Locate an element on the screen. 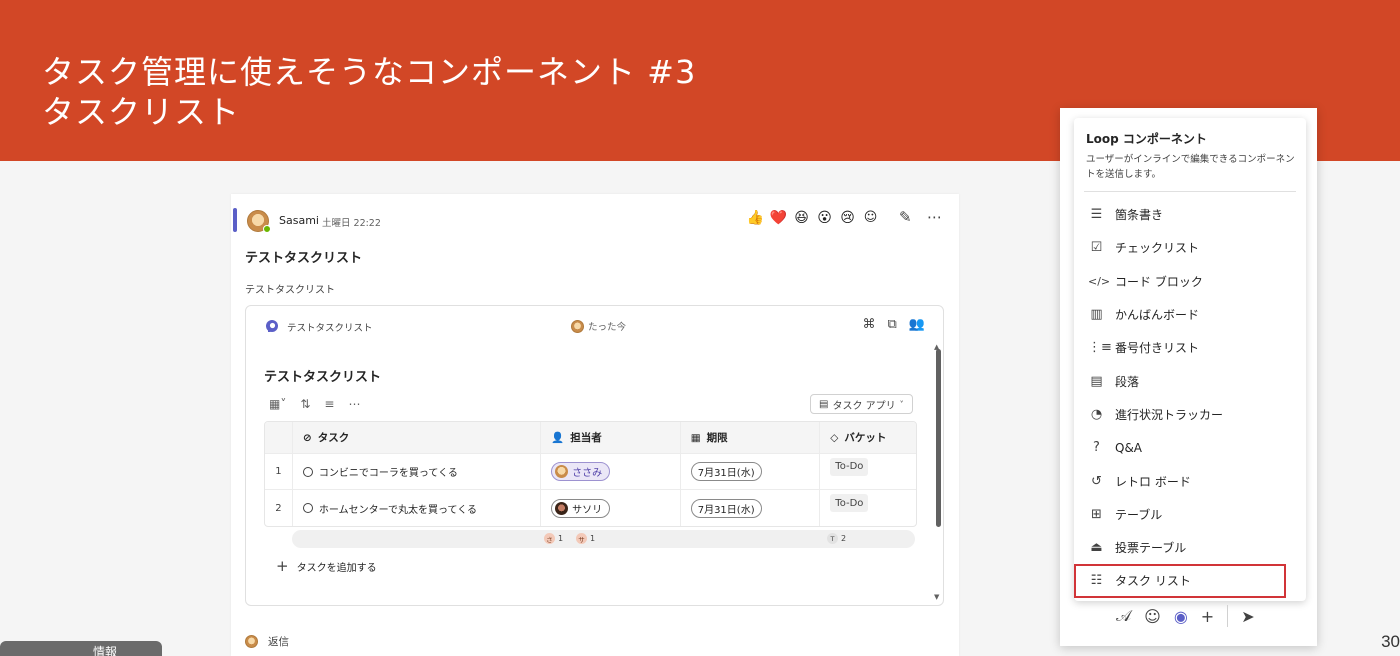 The width and height of the screenshot is (1400, 656). retro-board-icon: ↺ is located at coordinates (1096, 481).